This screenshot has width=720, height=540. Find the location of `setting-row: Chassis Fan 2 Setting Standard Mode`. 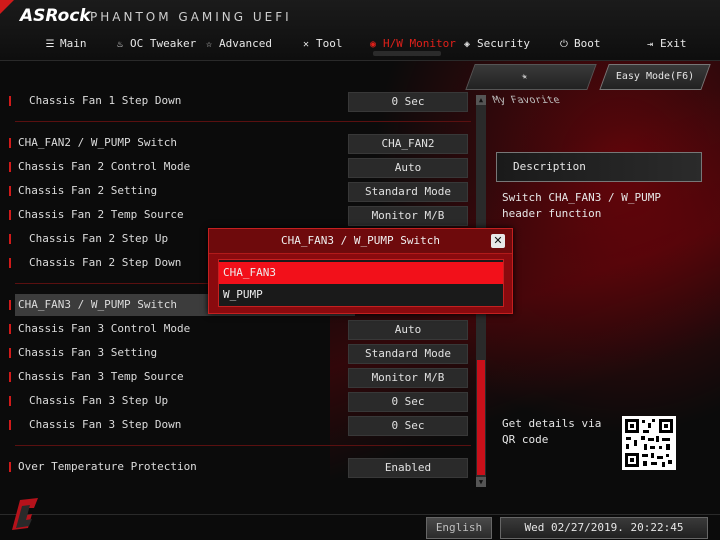

setting-row: Chassis Fan 2 Setting Standard Mode is located at coordinates (236, 191).